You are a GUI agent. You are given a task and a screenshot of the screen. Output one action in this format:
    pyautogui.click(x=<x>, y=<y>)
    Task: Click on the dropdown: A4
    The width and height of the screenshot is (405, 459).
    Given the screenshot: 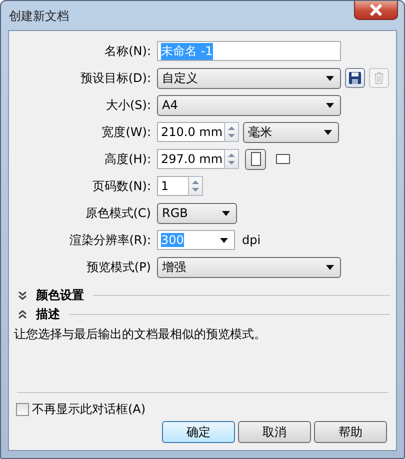 What is the action you would take?
    pyautogui.click(x=249, y=105)
    